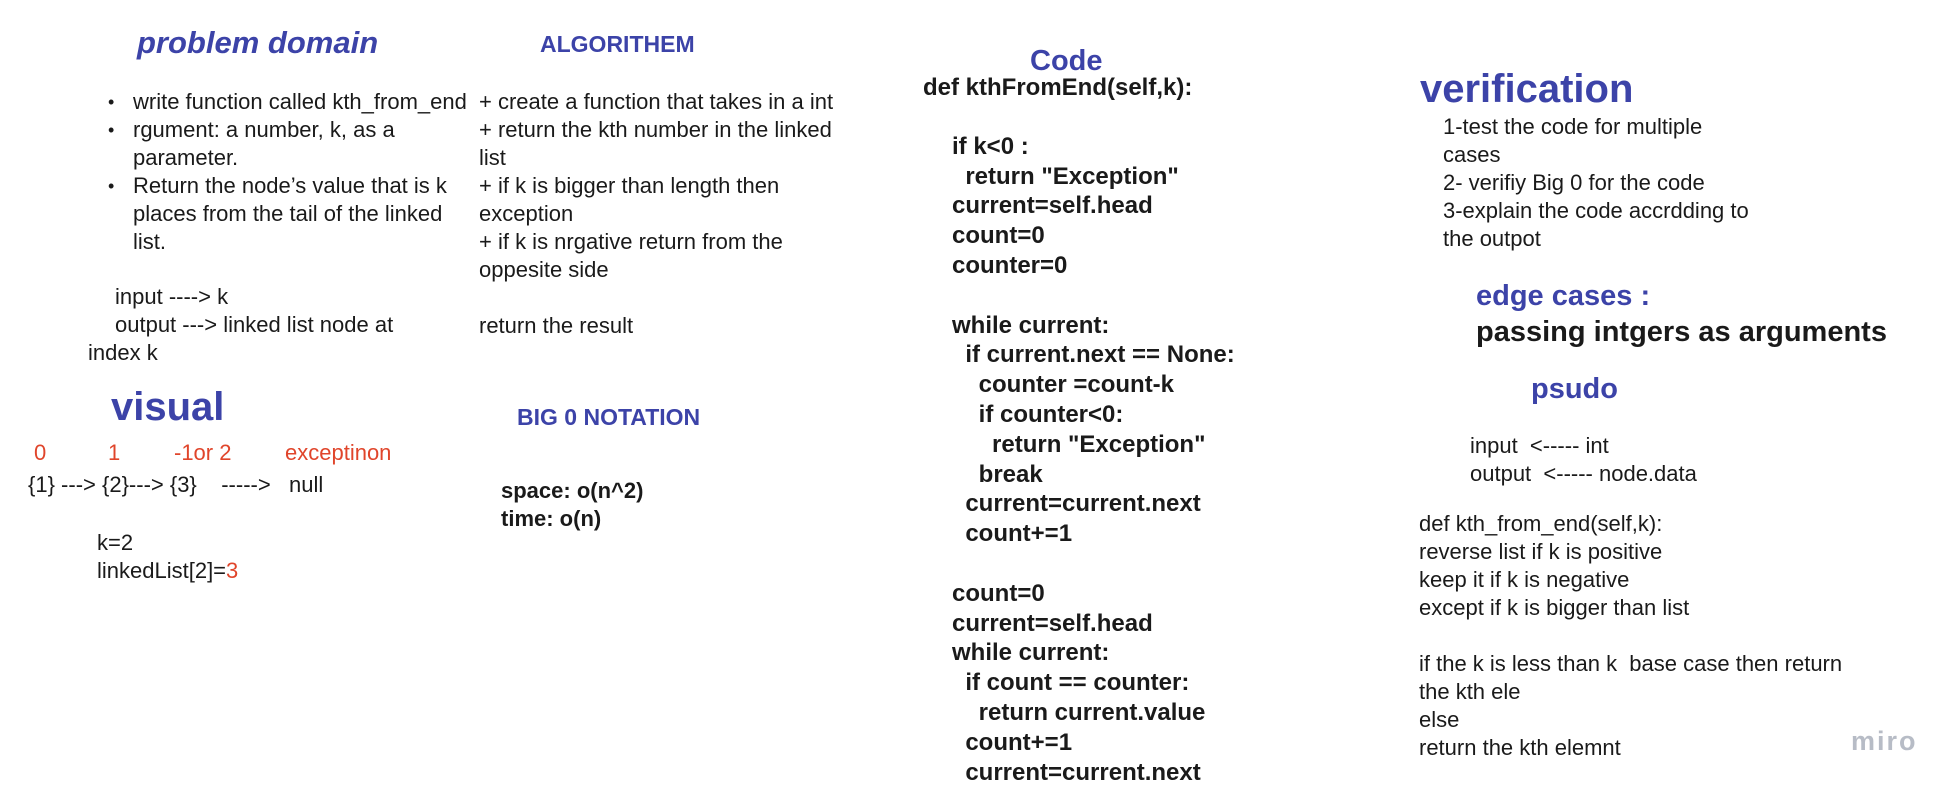  What do you see at coordinates (1010, 265) in the screenshot?
I see `code-line: counter=0` at bounding box center [1010, 265].